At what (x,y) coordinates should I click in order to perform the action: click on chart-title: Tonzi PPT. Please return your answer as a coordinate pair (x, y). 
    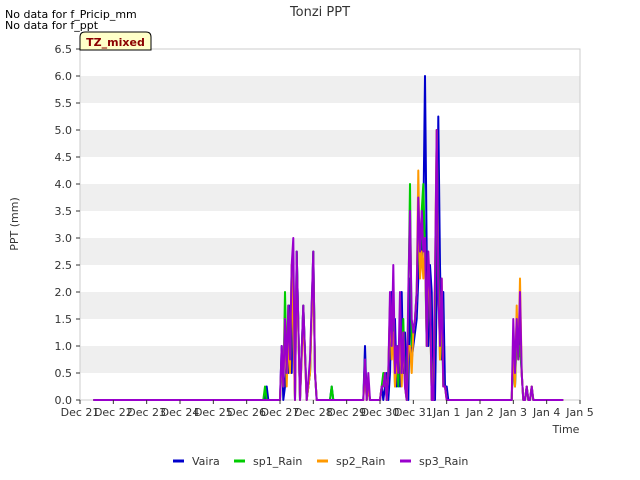
    Looking at the image, I should click on (319, 12).